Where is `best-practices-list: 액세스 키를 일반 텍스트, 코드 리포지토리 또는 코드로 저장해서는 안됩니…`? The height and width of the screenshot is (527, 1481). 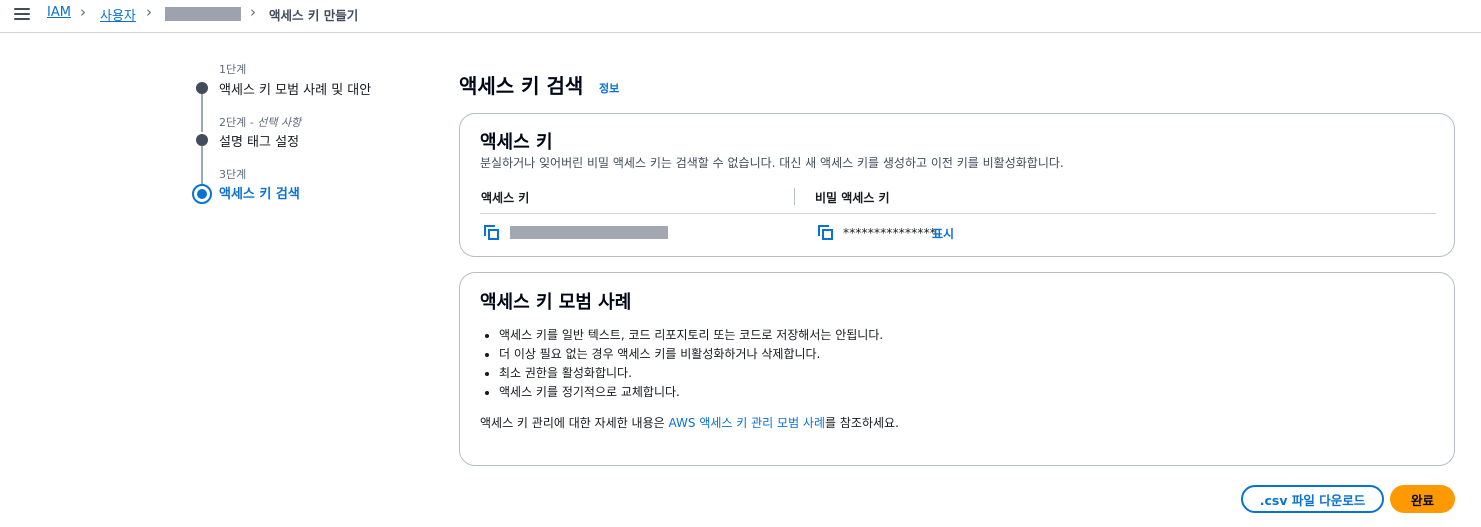
best-practices-list: 액세스 키를 일반 텍스트, 코드 리포지토리 또는 코드로 저장해서는 안됩니… is located at coordinates (691, 364).